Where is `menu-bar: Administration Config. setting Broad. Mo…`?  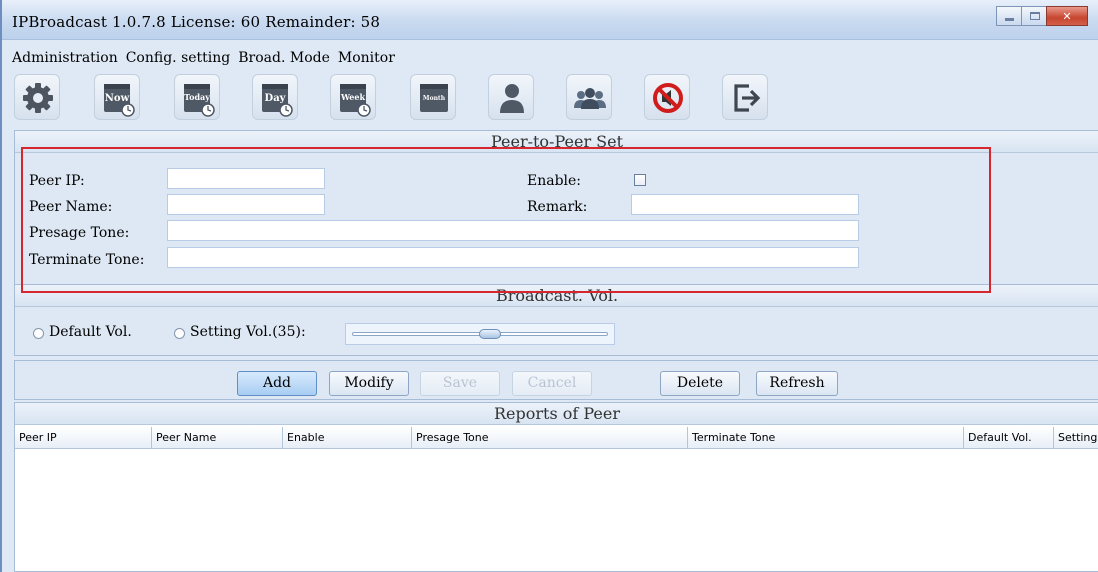
menu-bar: Administration Config. setting Broad. Mo… is located at coordinates (550, 58).